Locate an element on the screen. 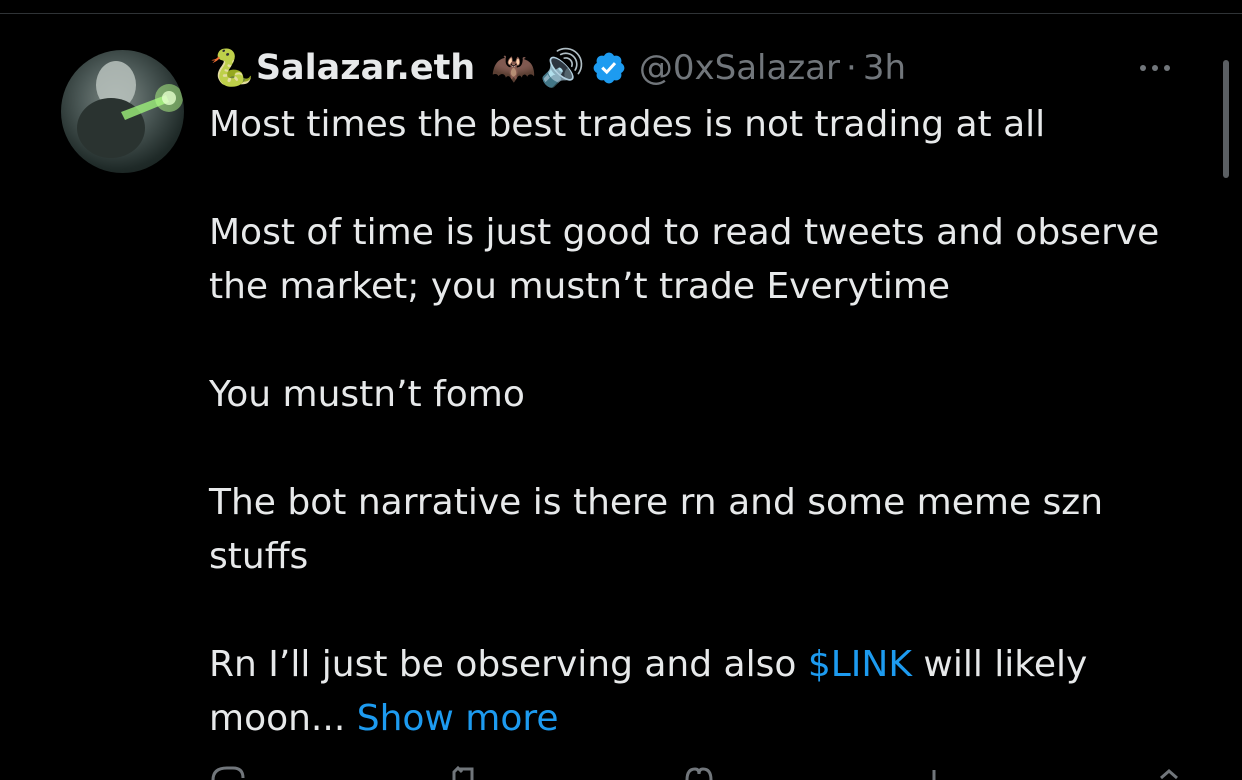 Image resolution: width=1242 pixels, height=780 pixels. more-options-button is located at coordinates (1155, 68).